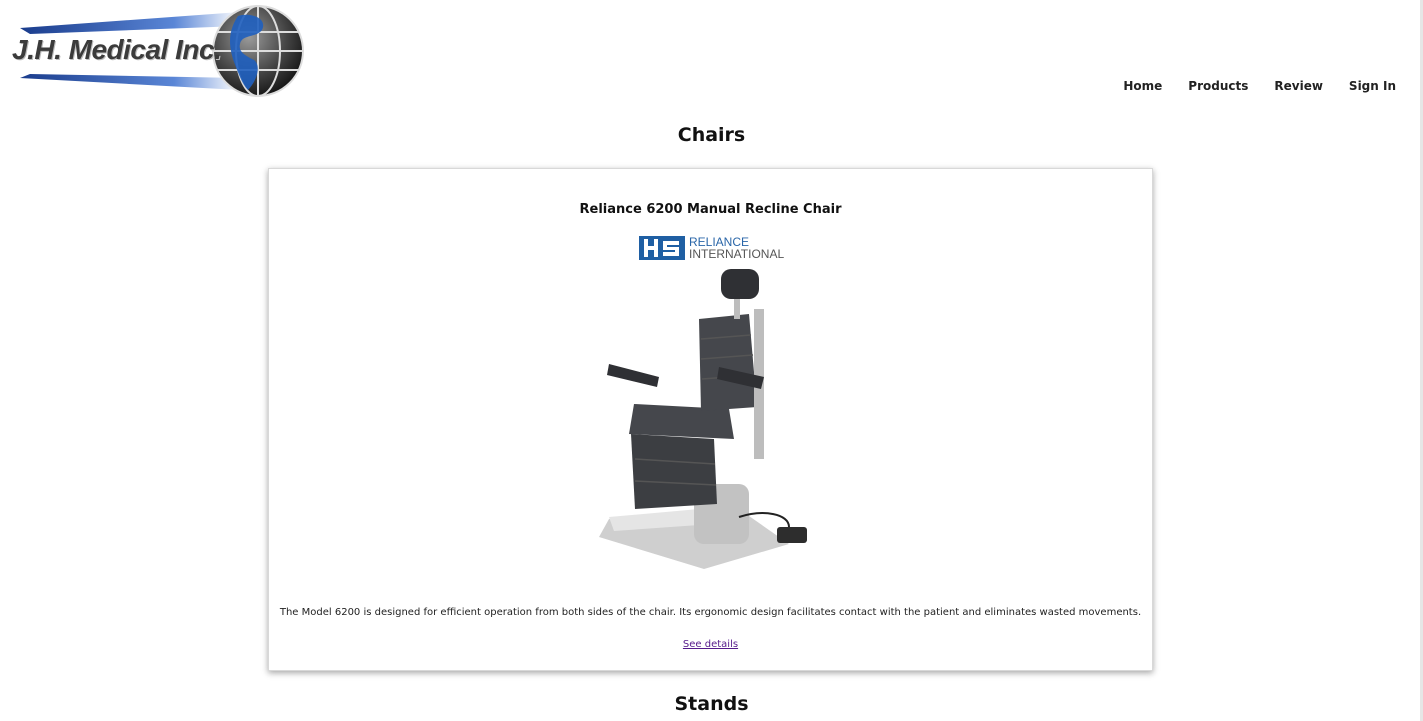 The image size is (1423, 721). Describe the element at coordinates (711, 135) in the screenshot. I see `section-title-chairs: Chairs` at that location.